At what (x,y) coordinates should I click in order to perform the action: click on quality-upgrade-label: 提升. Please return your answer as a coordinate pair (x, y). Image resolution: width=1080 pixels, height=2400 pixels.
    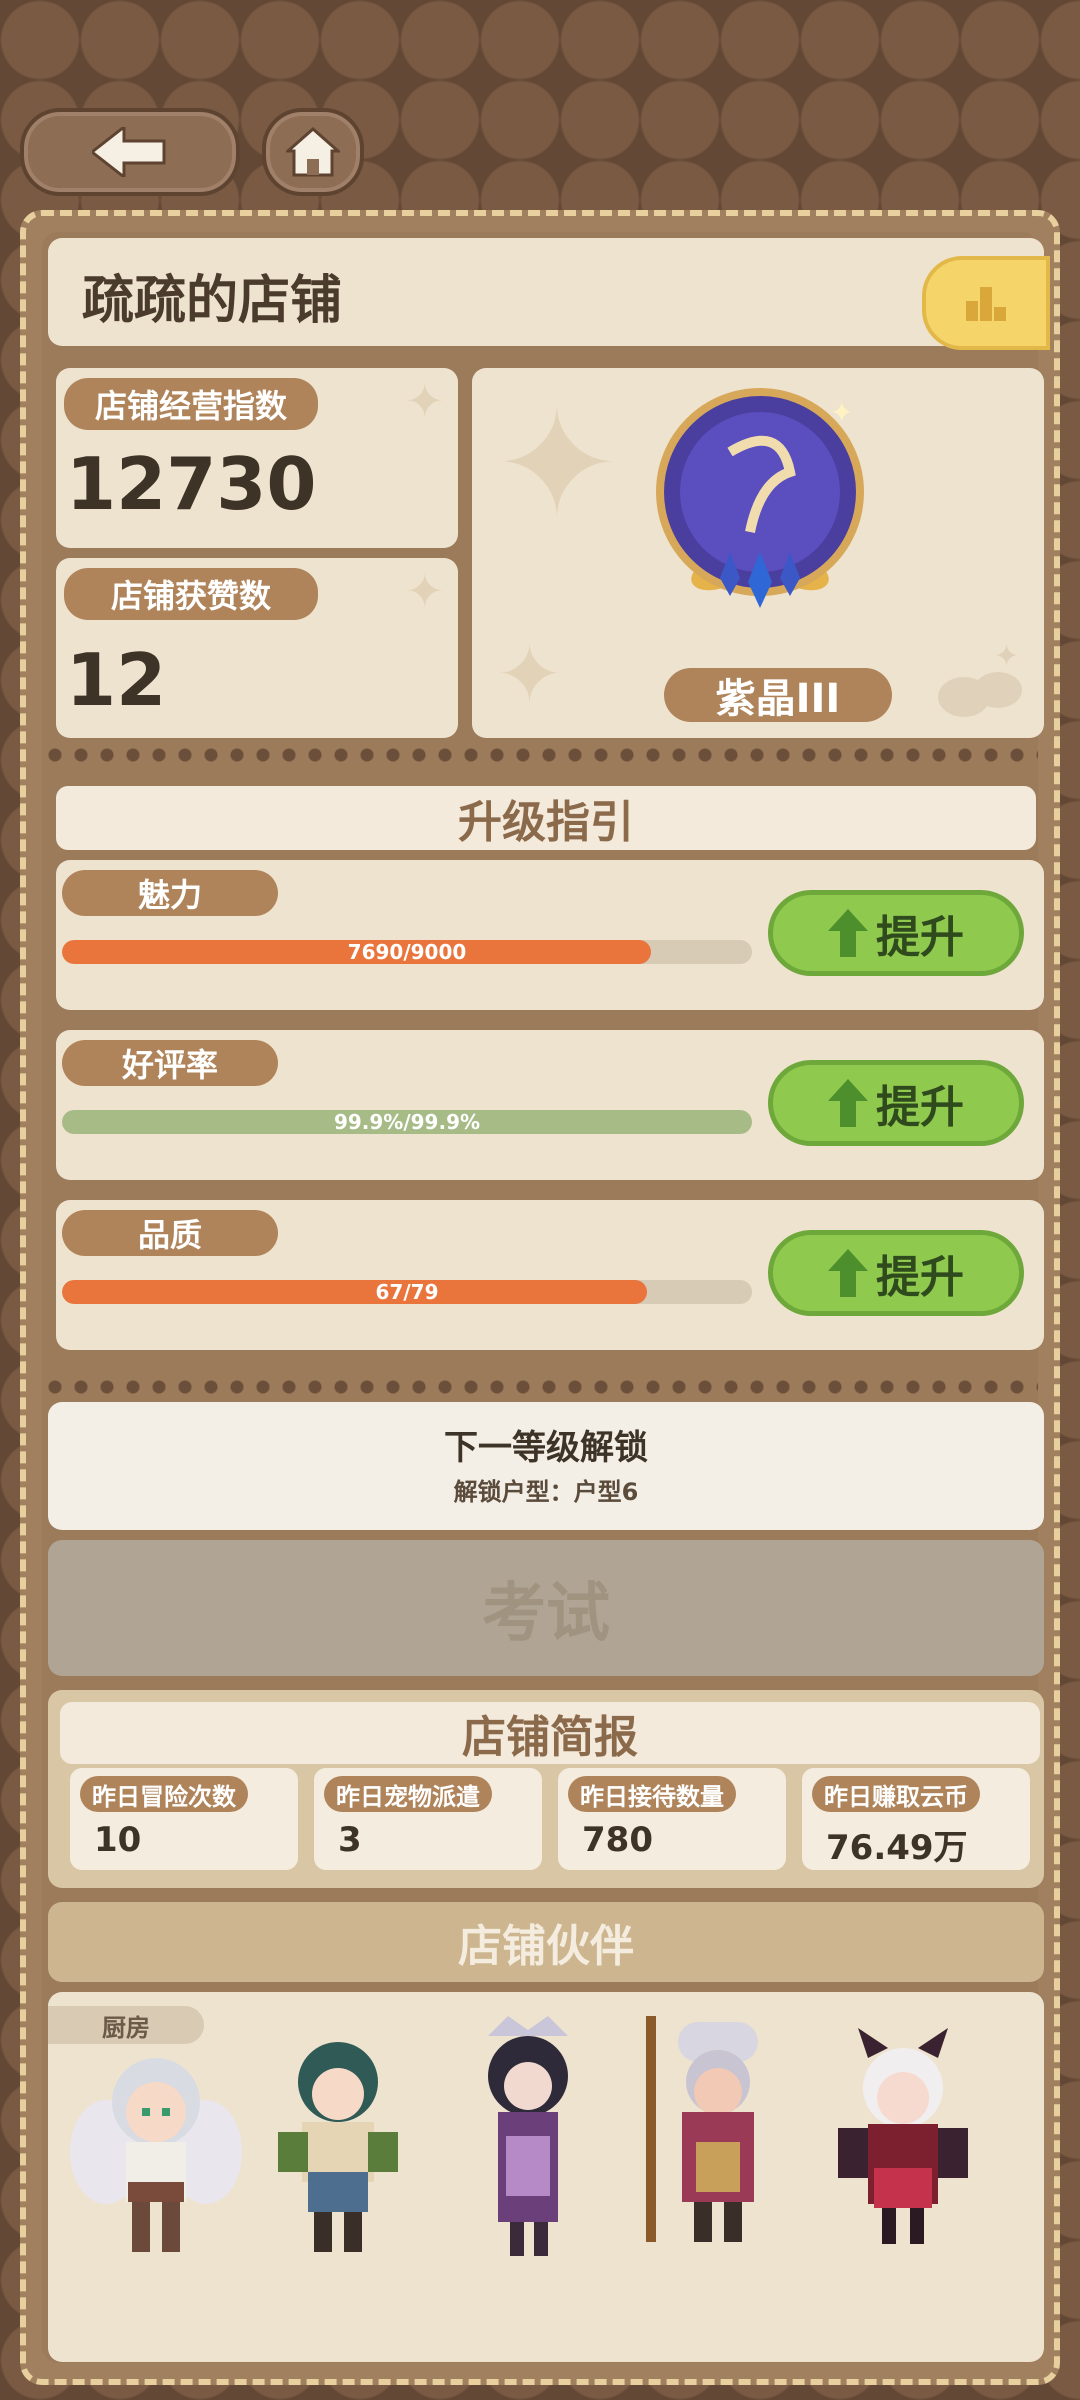
    Looking at the image, I should click on (920, 1277).